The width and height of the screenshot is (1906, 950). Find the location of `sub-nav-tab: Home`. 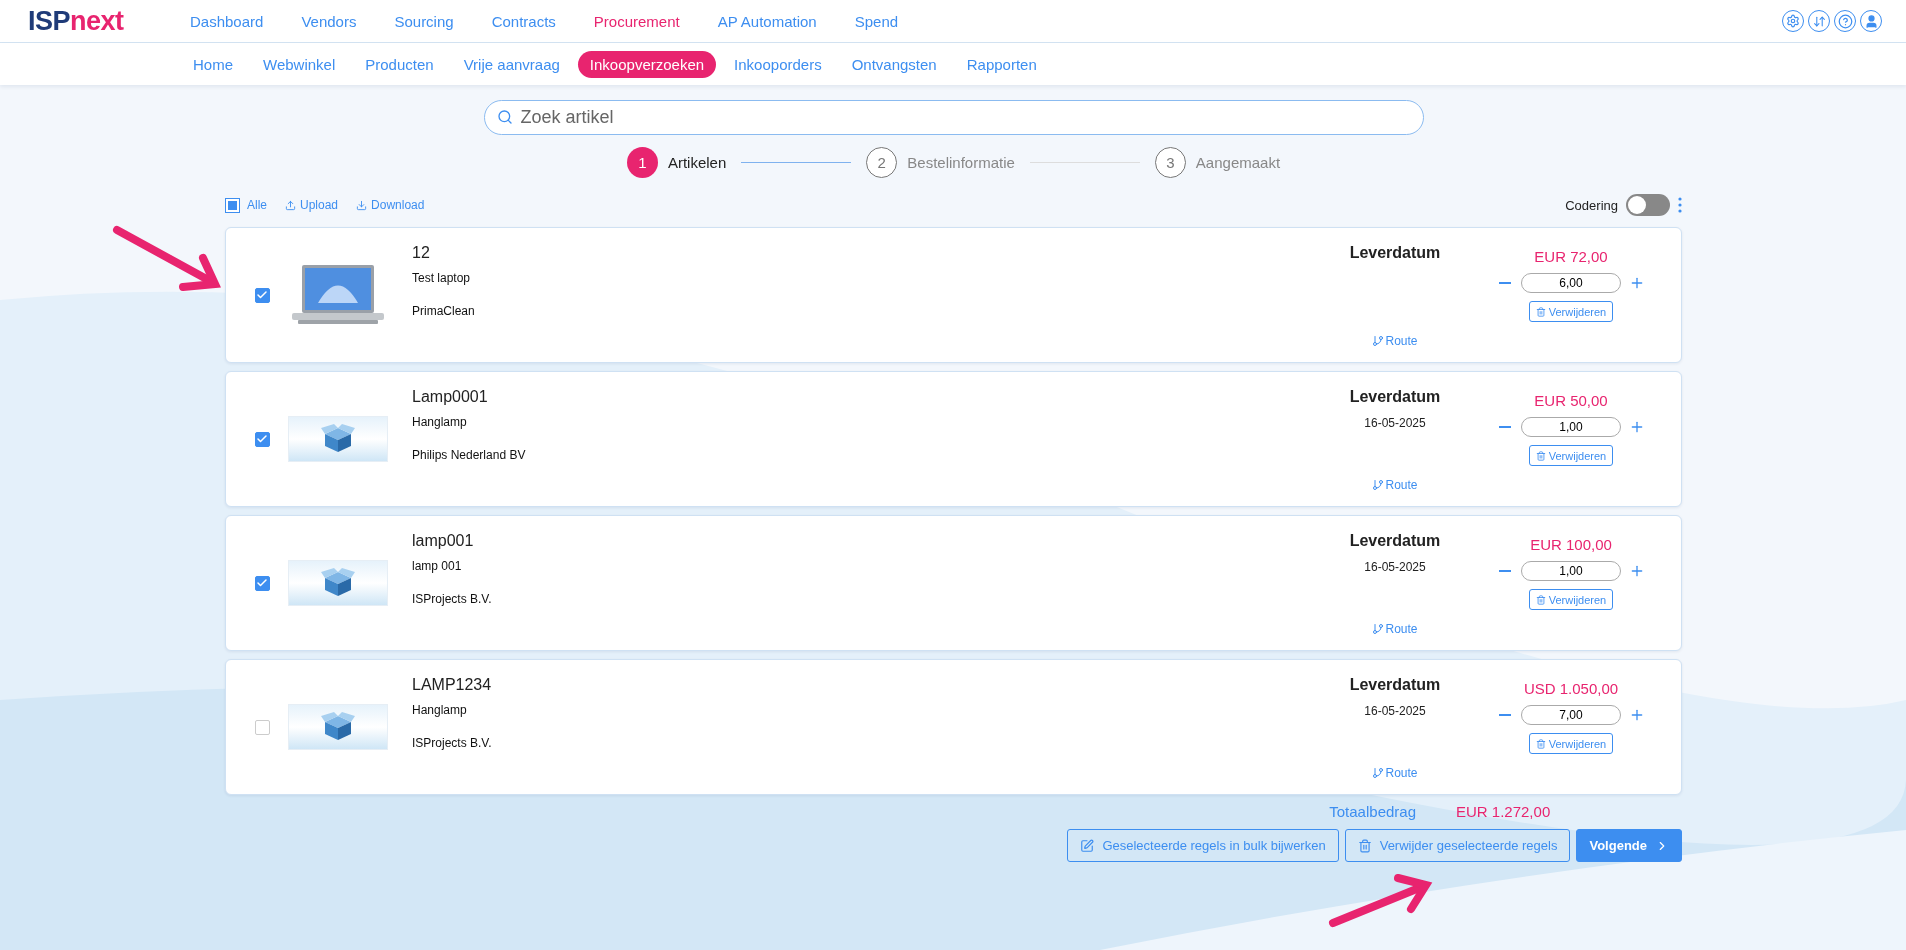

sub-nav-tab: Home is located at coordinates (213, 64).